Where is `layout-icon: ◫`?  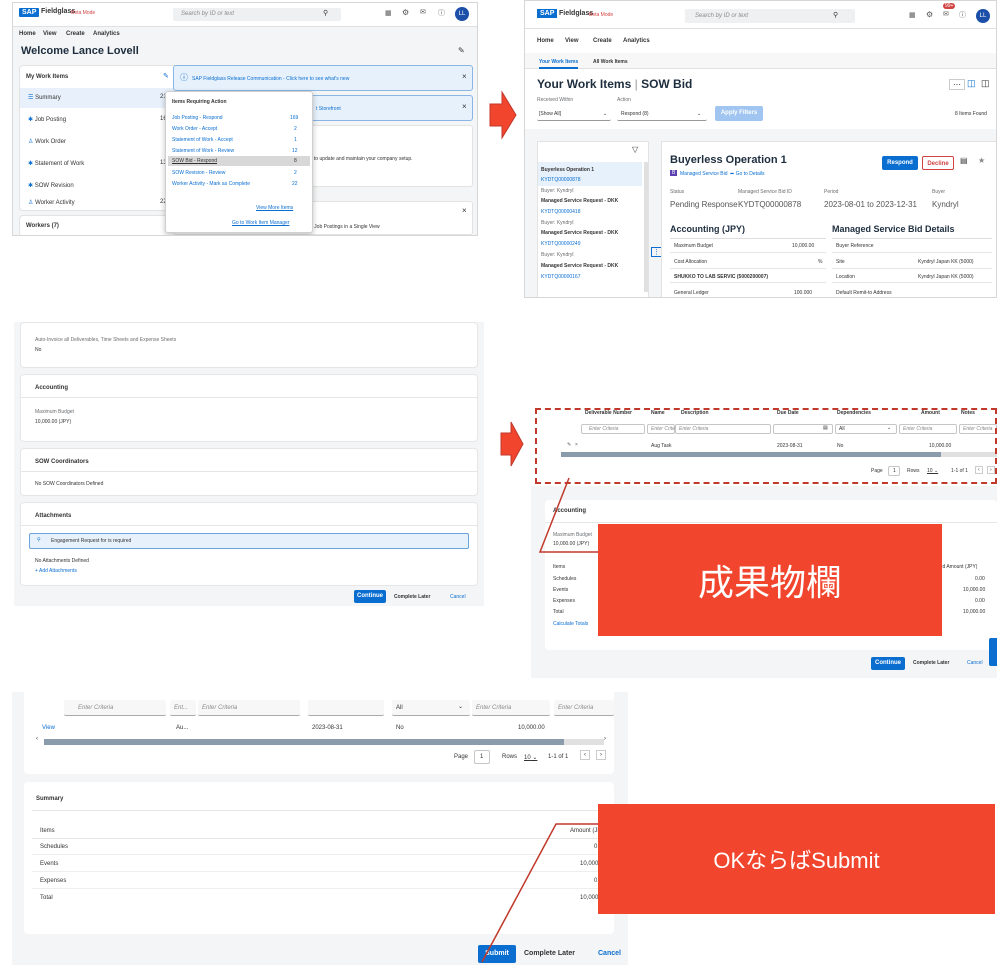 layout-icon: ◫ is located at coordinates (971, 83).